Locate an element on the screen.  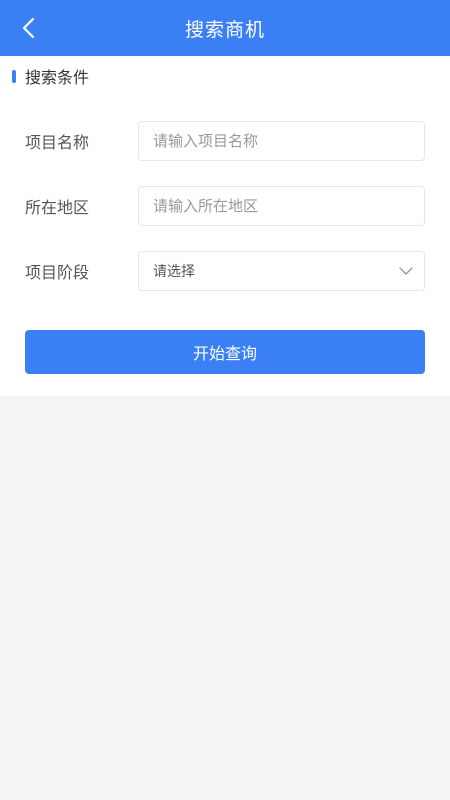
start-search-button: 开始查询 is located at coordinates (225, 352).